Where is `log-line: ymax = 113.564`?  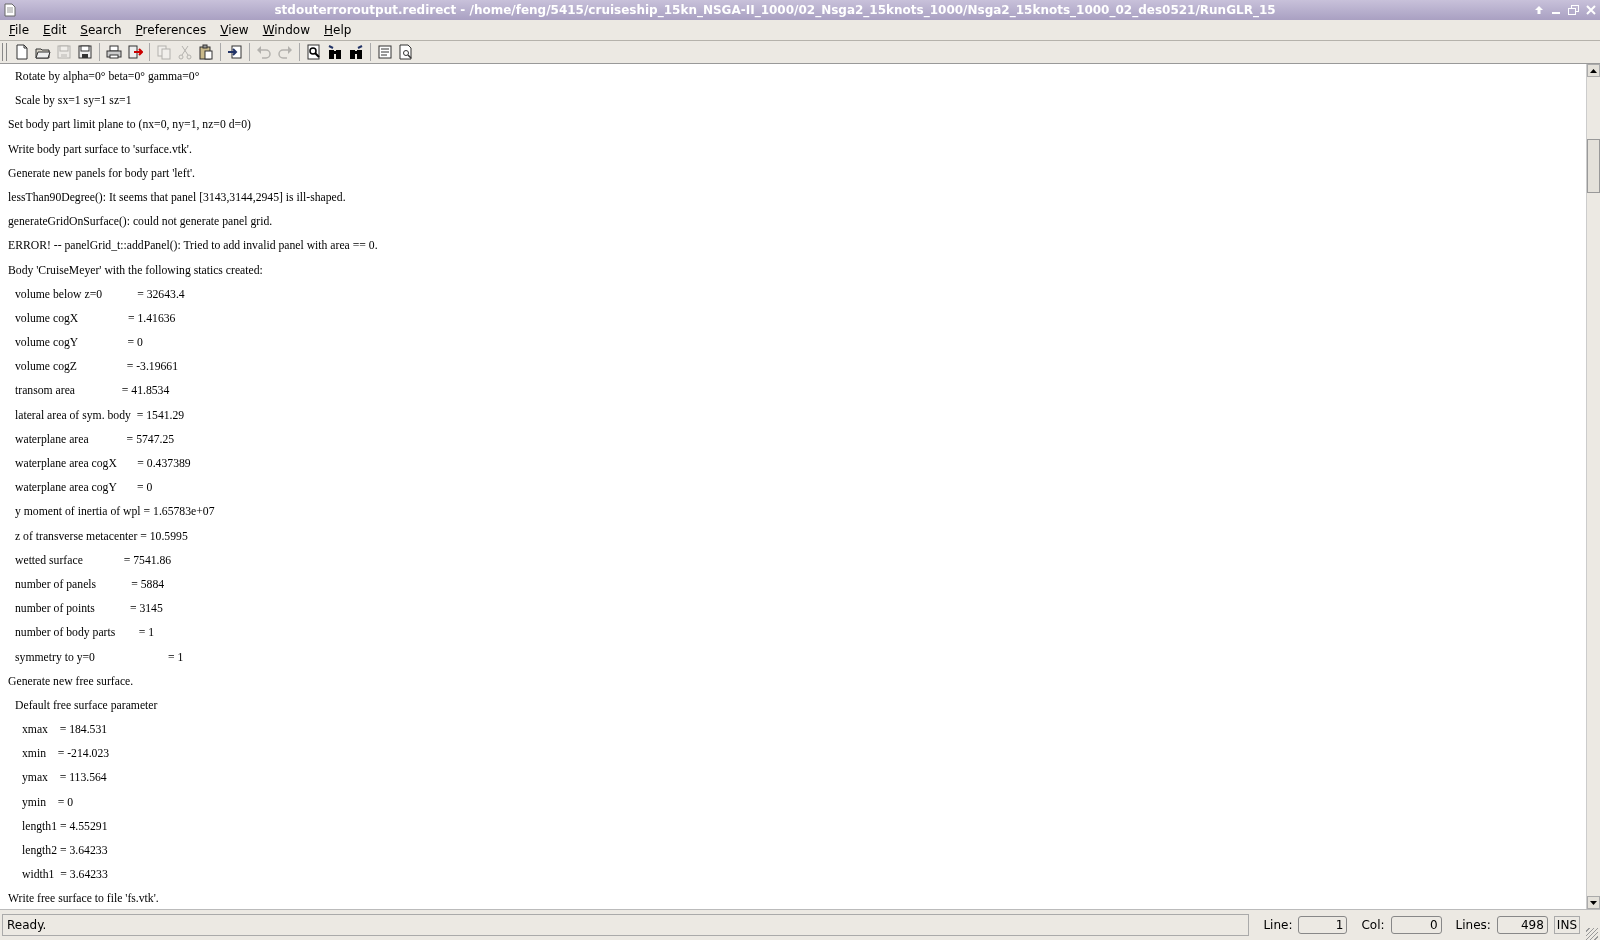
log-line: ymax = 113.564 is located at coordinates (64, 779).